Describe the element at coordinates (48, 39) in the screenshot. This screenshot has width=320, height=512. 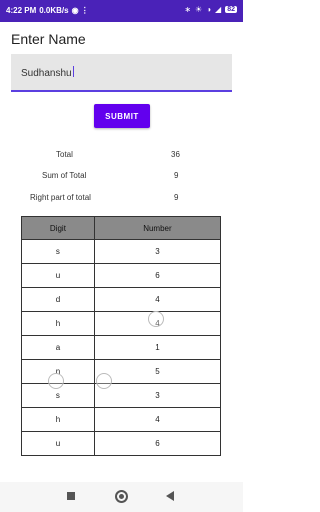
I see `page-title: Enter Name` at that location.